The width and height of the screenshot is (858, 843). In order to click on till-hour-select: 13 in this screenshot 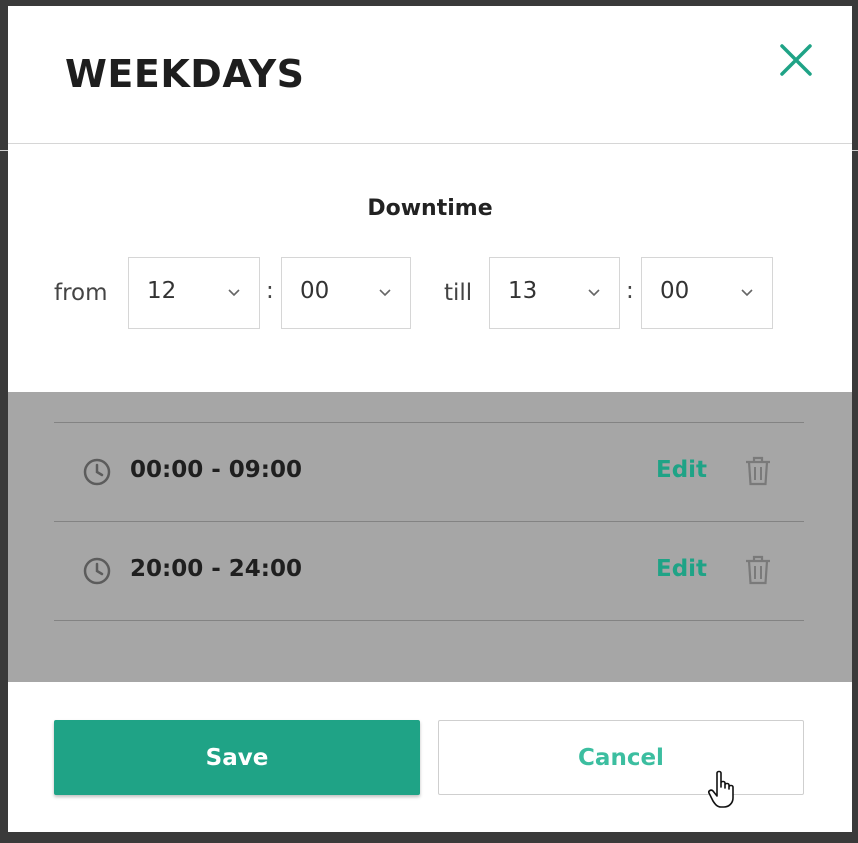, I will do `click(554, 293)`.